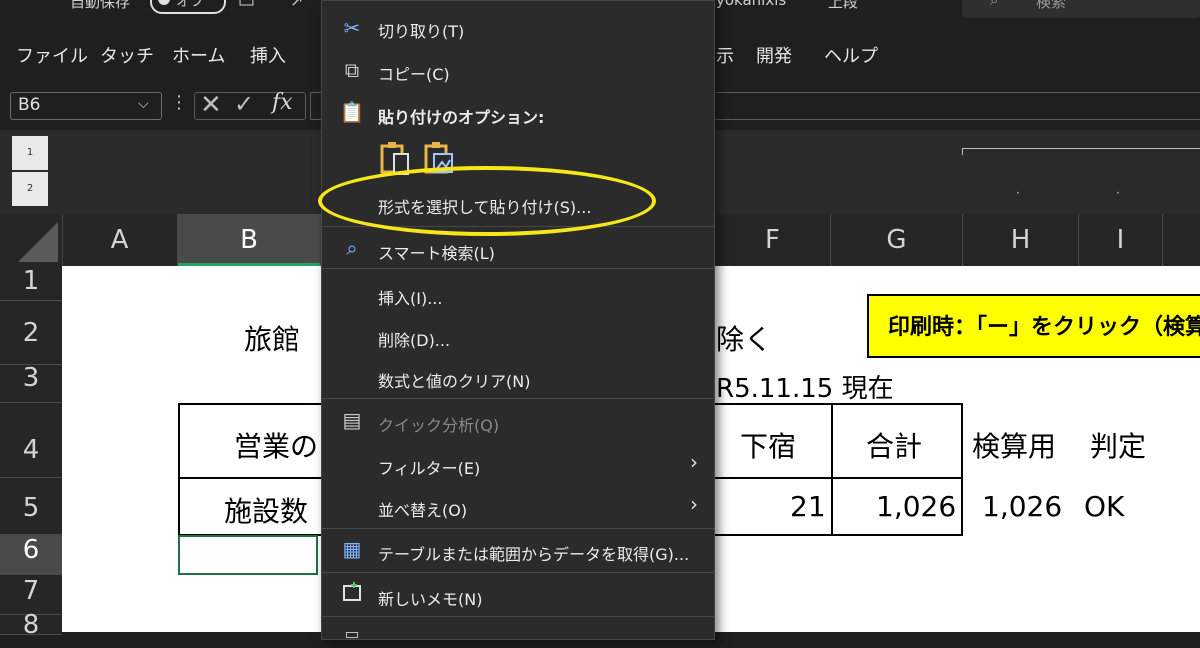  What do you see at coordinates (179, 102) in the screenshot?
I see `more-options-icon: ⋮` at bounding box center [179, 102].